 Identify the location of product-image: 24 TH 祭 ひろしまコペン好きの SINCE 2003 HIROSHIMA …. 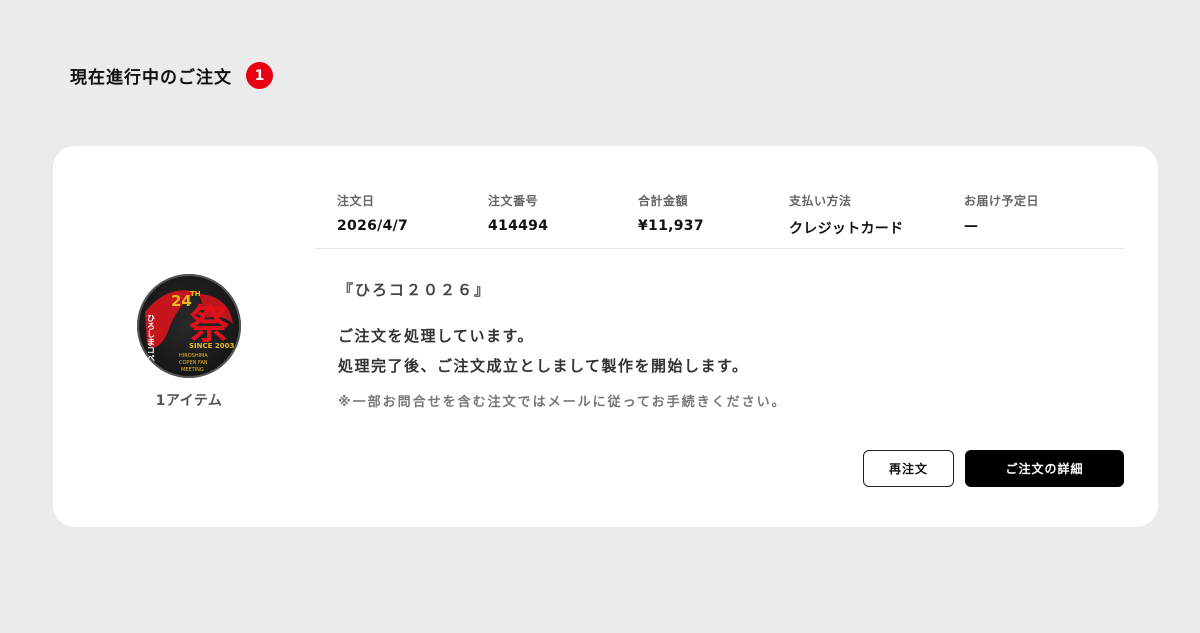
(189, 326).